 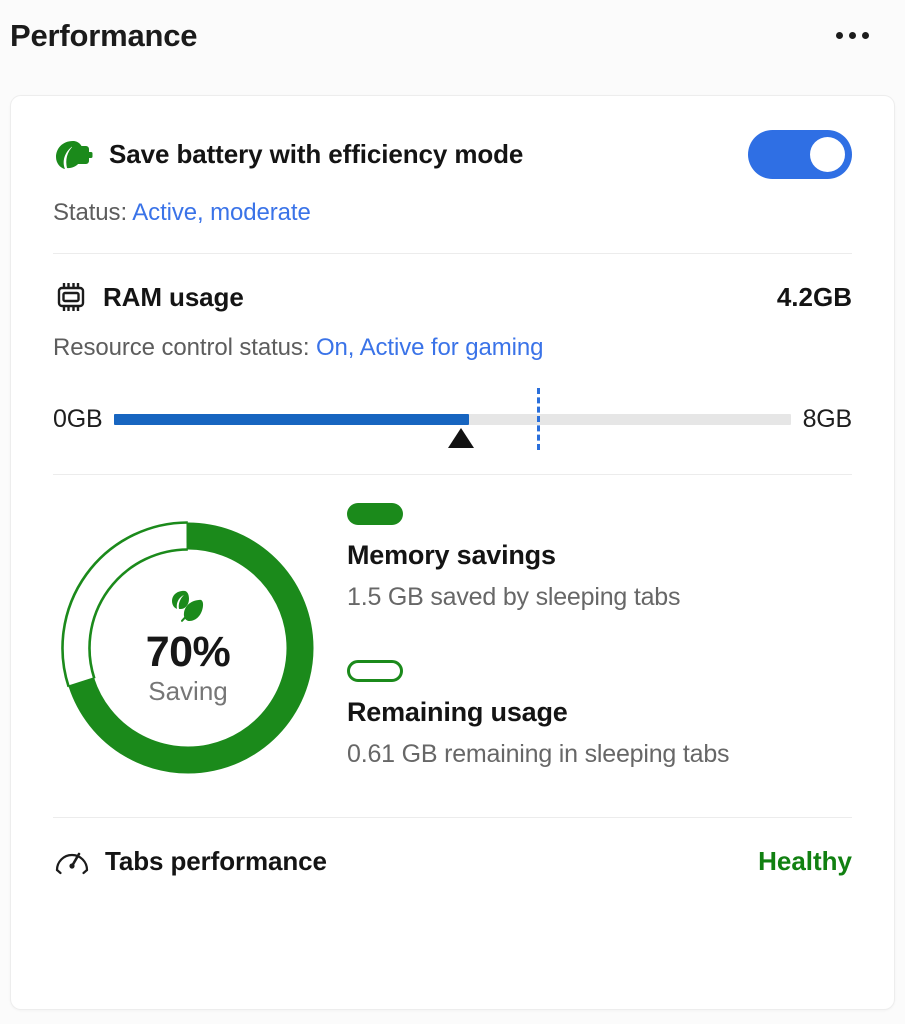 I want to click on legend-title-remaining-usage: Remaining usage, so click(x=457, y=712).